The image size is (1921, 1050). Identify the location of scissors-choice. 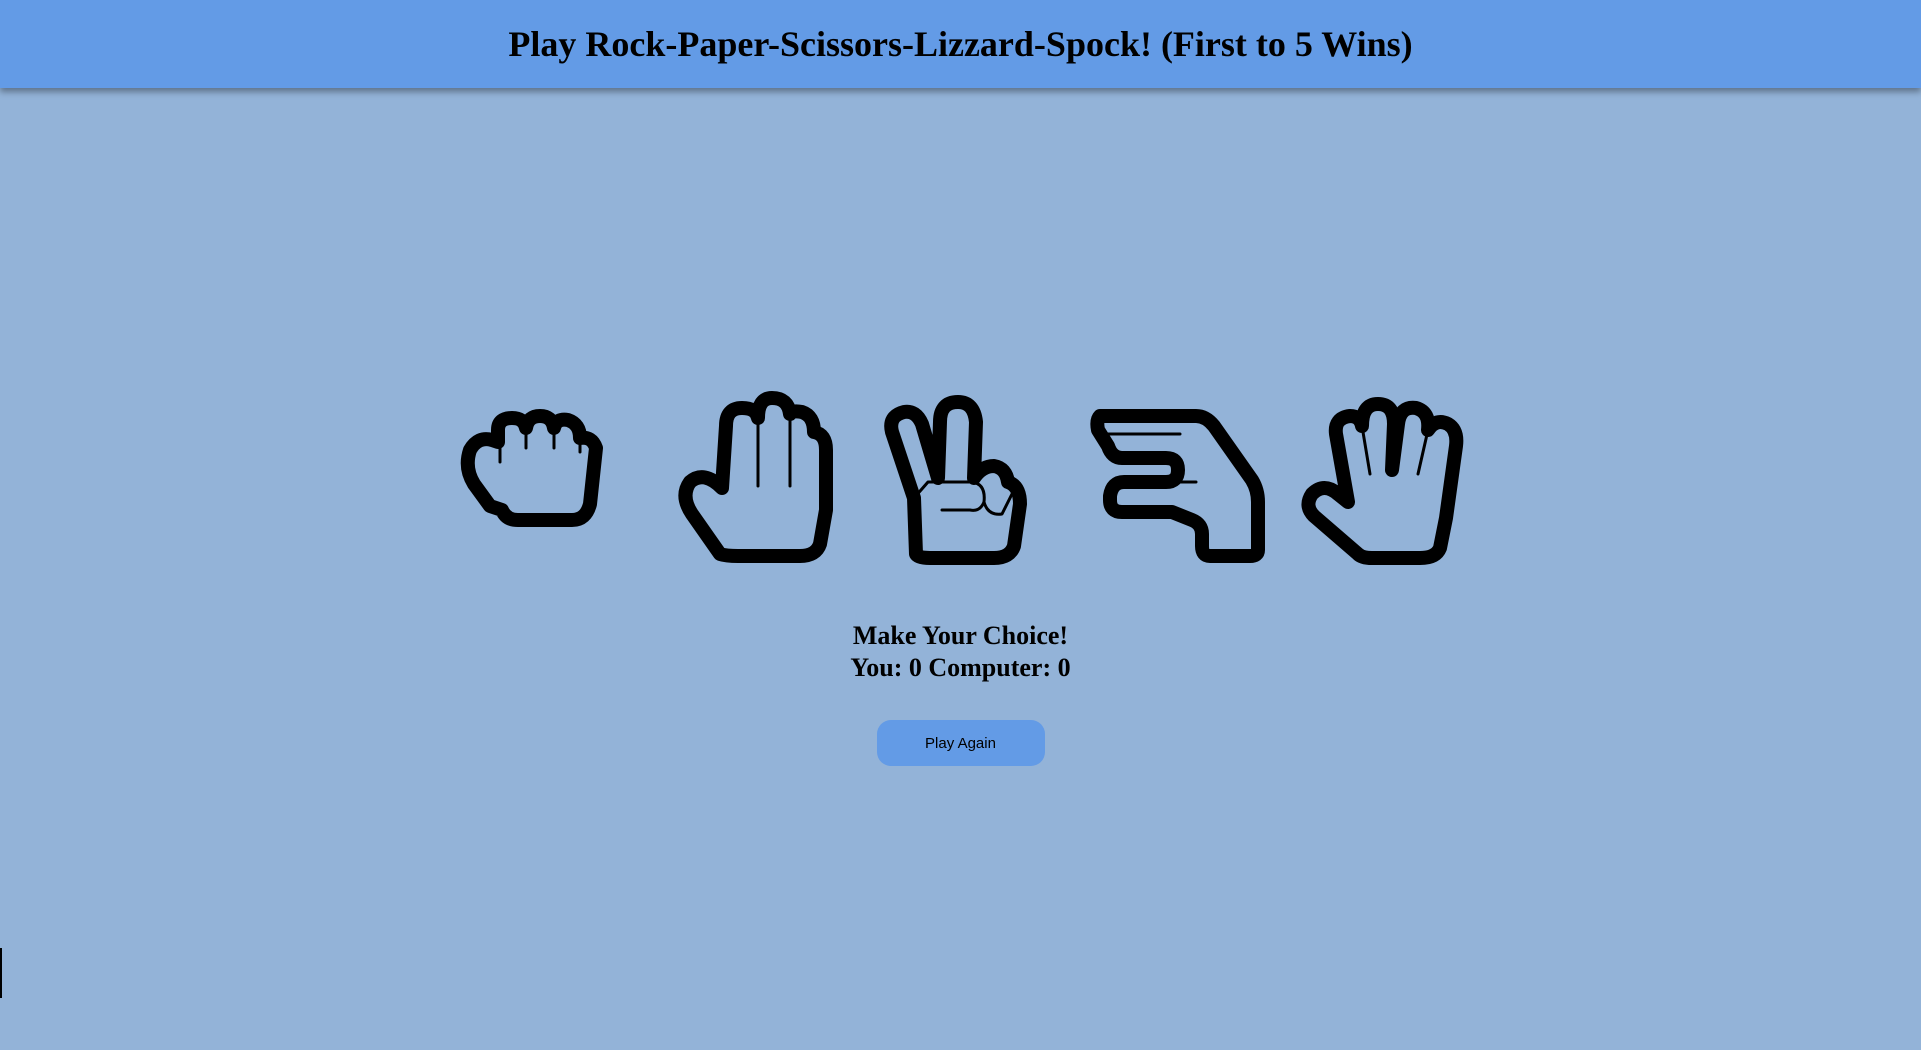
(961, 476).